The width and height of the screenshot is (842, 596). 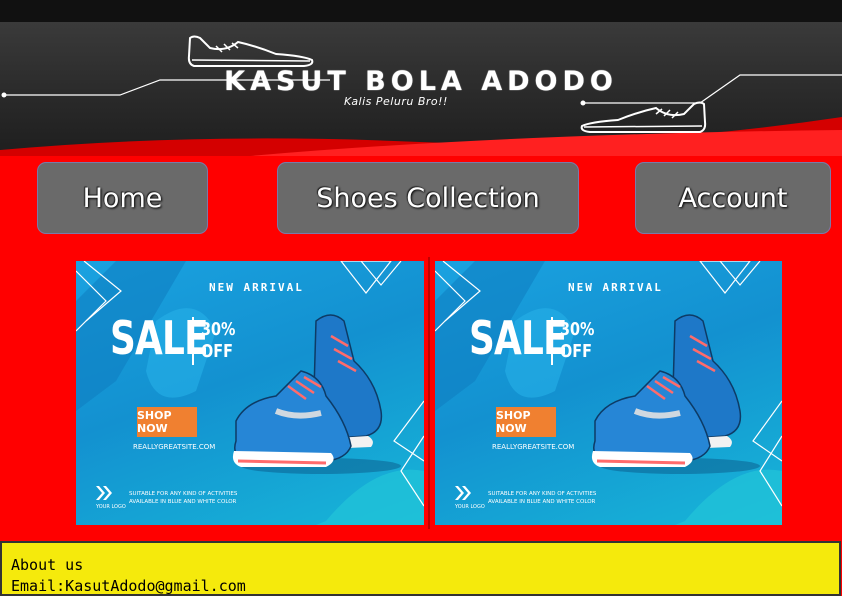 What do you see at coordinates (425, 586) in the screenshot?
I see `footer-email: Email:KasutAdodo@gmail.com` at bounding box center [425, 586].